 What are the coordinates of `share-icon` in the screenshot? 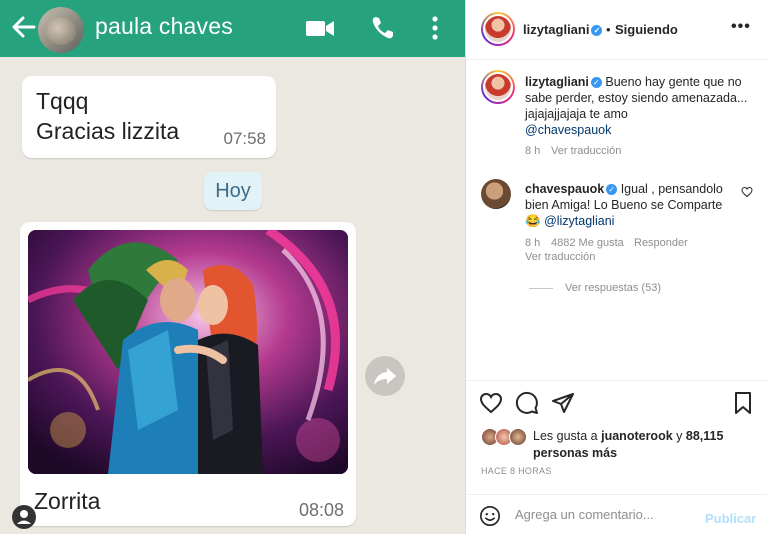 It's located at (563, 403).